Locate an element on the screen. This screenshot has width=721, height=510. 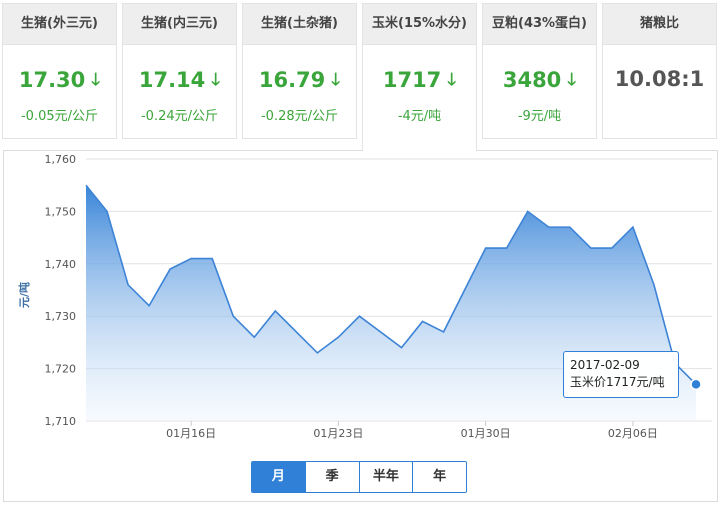
card-delta: -4元/吨 is located at coordinates (419, 116).